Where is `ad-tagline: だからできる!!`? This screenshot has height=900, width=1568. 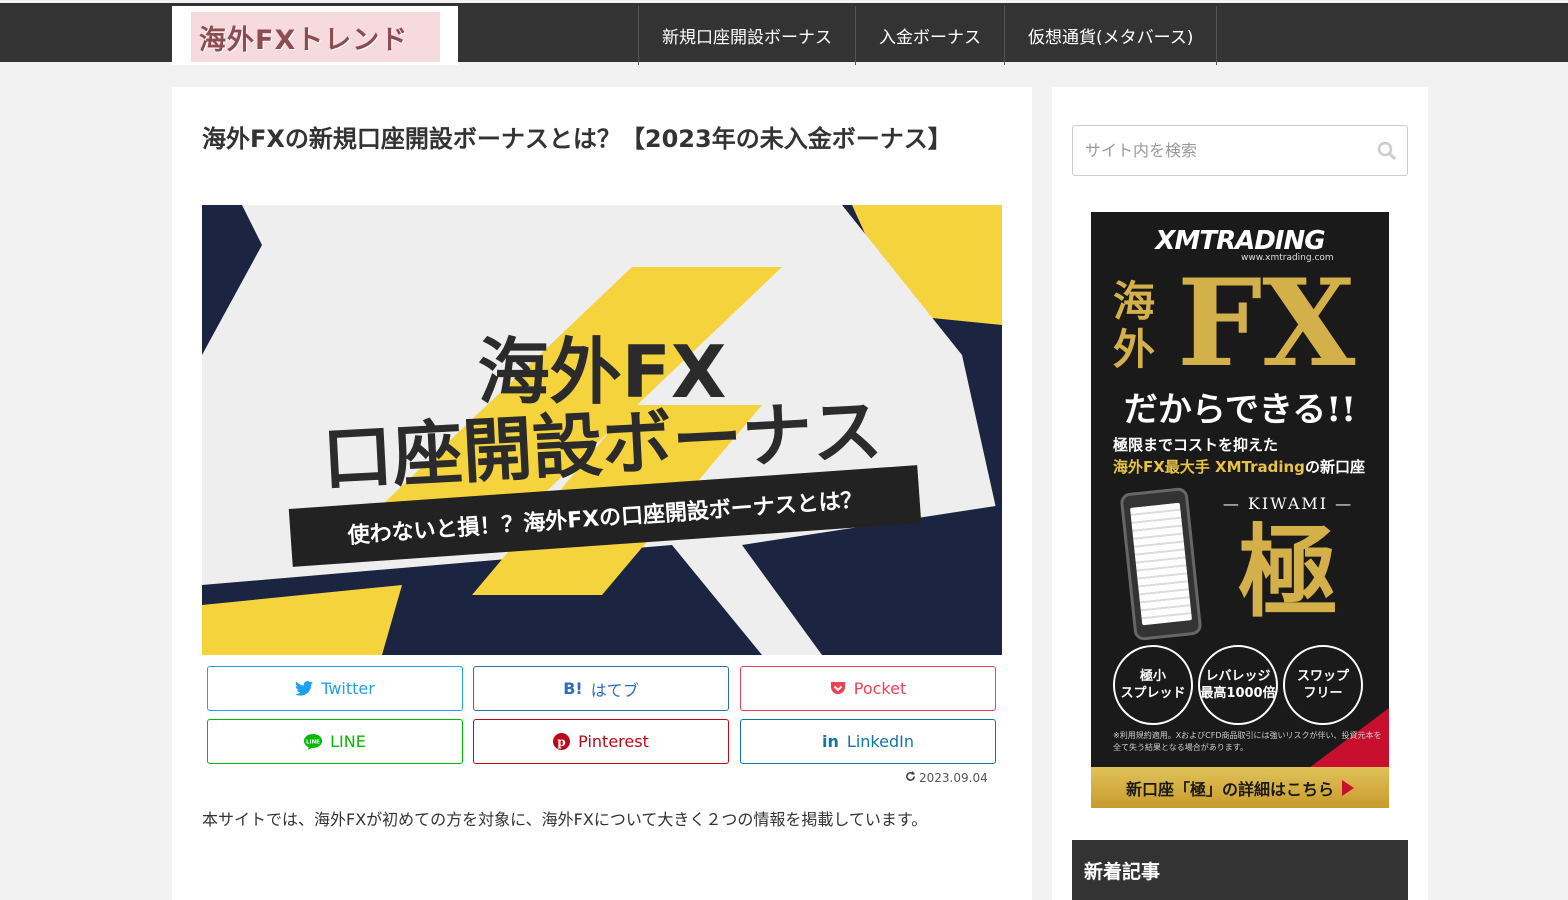 ad-tagline: だからできる!! is located at coordinates (1240, 410).